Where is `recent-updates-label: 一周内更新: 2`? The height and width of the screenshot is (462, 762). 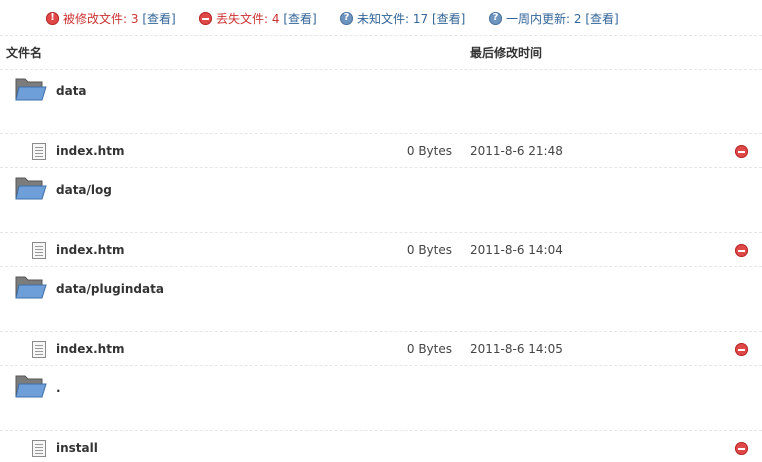
recent-updates-label: 一周内更新: 2 is located at coordinates (544, 19).